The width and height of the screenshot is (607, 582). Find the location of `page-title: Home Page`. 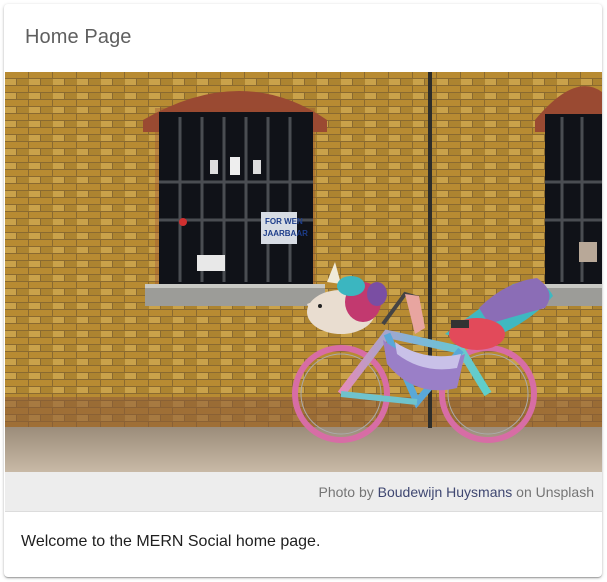

page-title: Home Page is located at coordinates (78, 37).